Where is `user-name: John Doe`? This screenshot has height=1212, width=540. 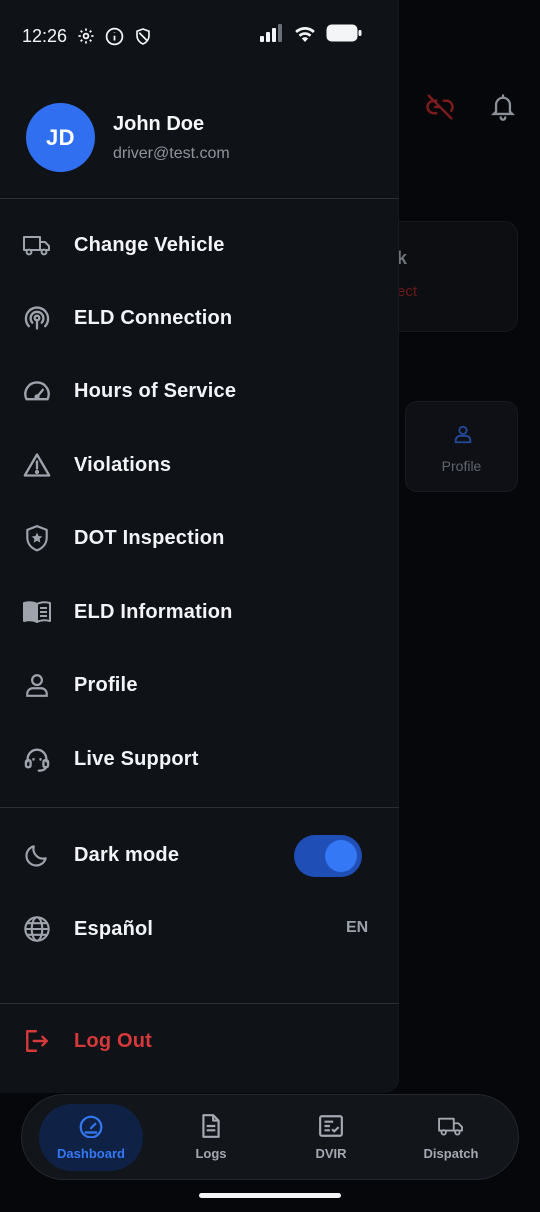 user-name: John Doe is located at coordinates (159, 123).